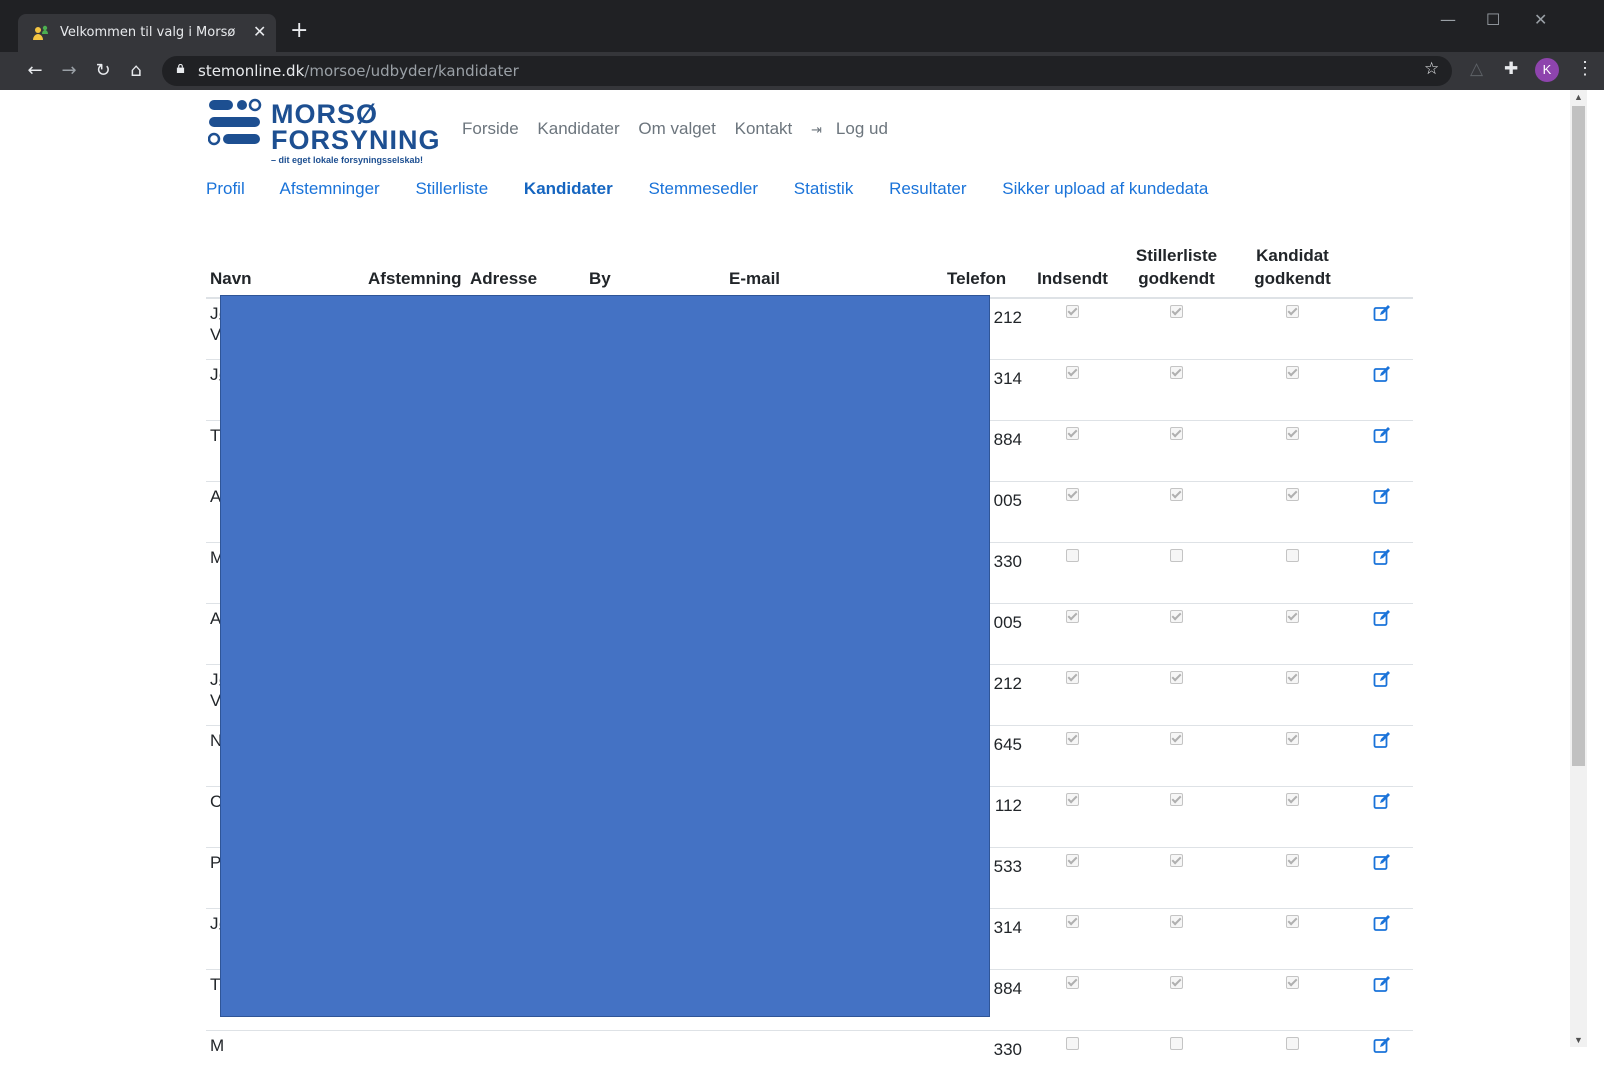  I want to click on subnav-sikker-upload: Sikker upload af kundedata, so click(1105, 188).